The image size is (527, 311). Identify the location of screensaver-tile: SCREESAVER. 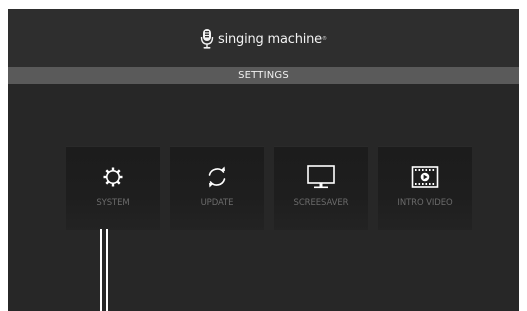
(321, 188).